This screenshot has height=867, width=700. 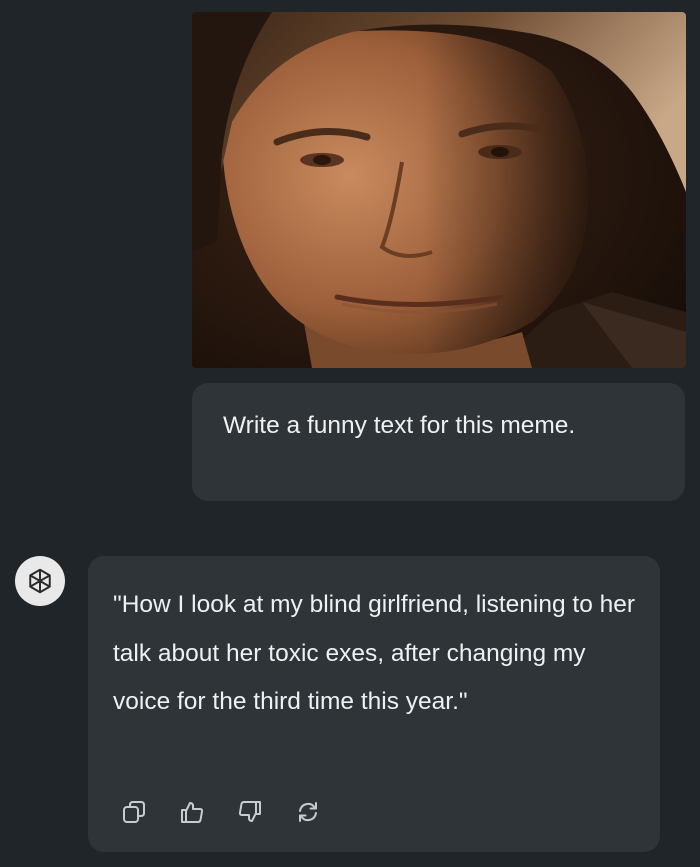 I want to click on chatgpt-logo-icon, so click(x=40, y=581).